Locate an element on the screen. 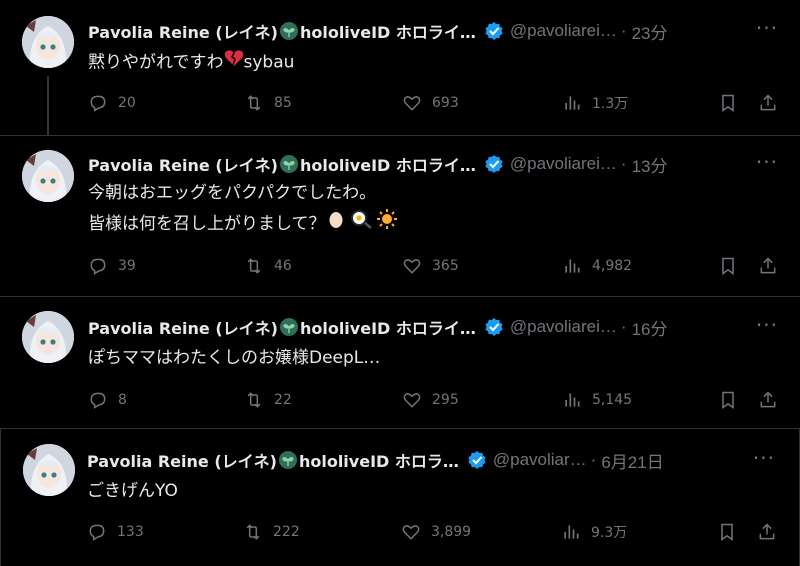  retweet-count: 46 is located at coordinates (283, 266).